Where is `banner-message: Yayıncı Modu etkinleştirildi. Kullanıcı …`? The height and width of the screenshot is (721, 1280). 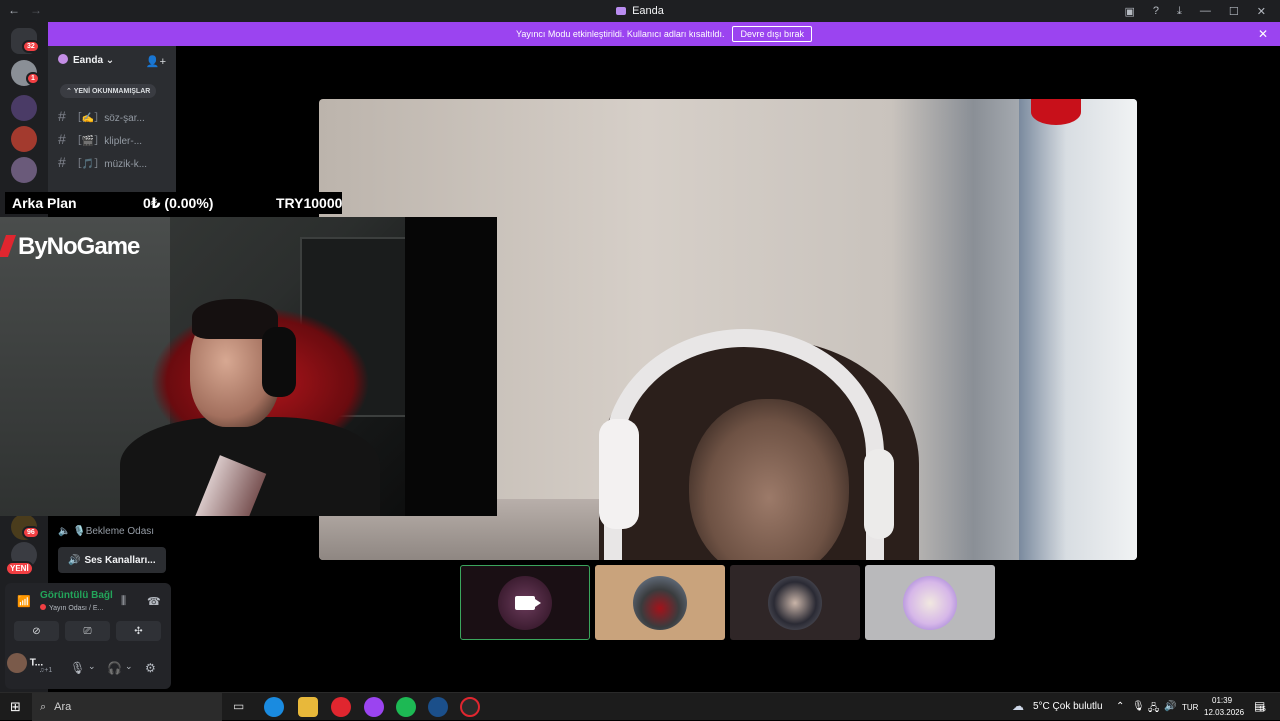
banner-message: Yayıncı Modu etkinleştirildi. Kullanıcı … is located at coordinates (620, 34).